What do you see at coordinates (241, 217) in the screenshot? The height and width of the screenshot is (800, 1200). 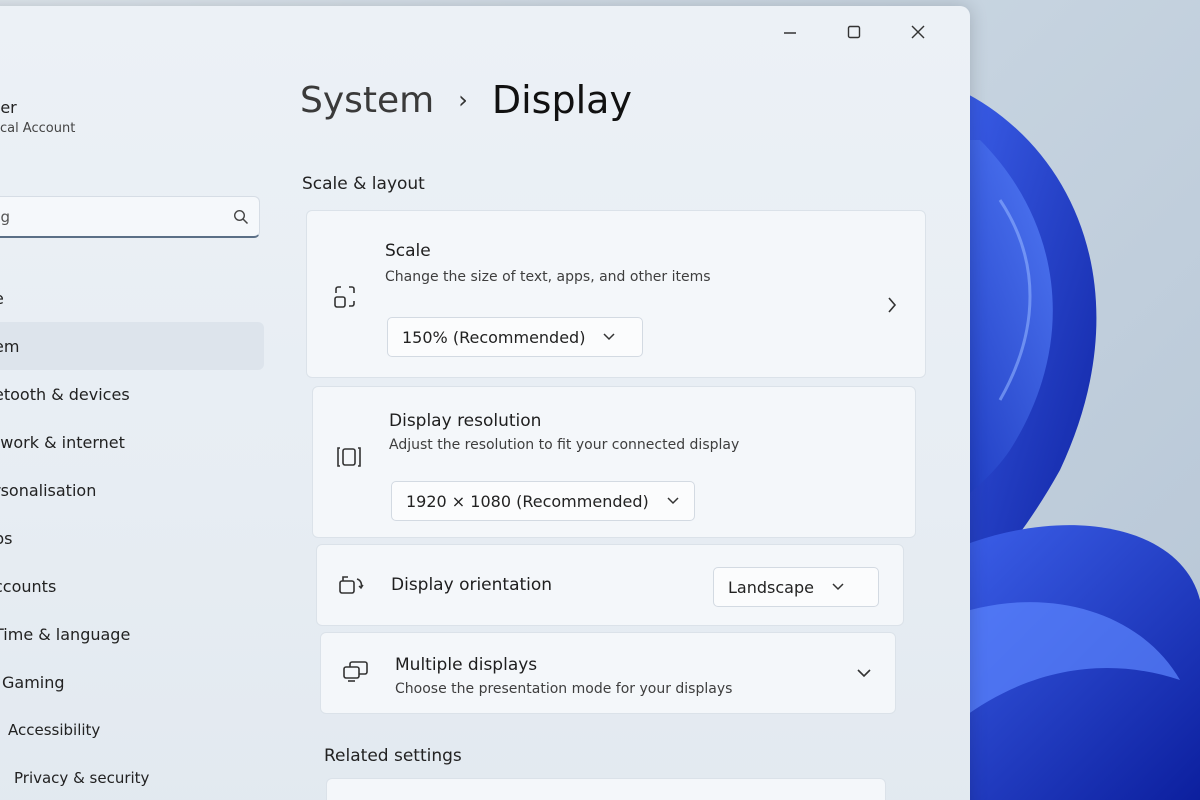 I see `search-icon` at bounding box center [241, 217].